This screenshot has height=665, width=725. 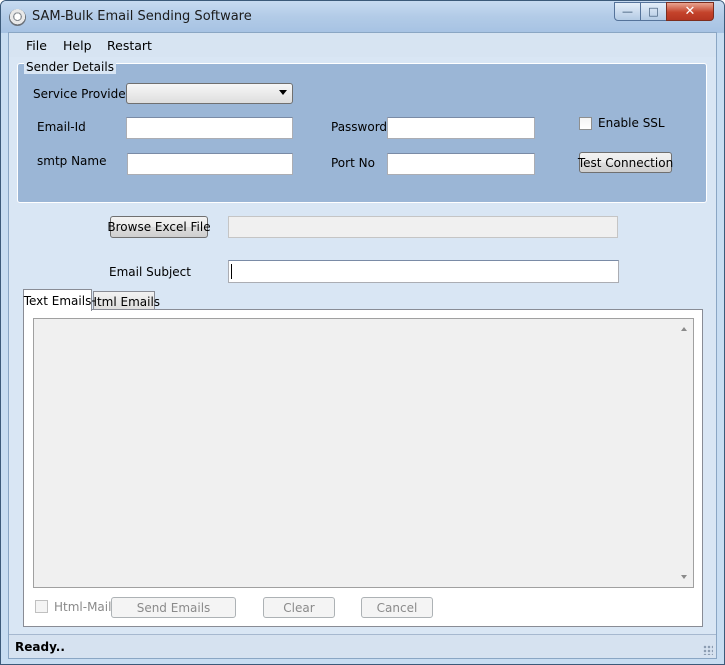 What do you see at coordinates (362, 45) in the screenshot?
I see `menu-bar: File Help Restart` at bounding box center [362, 45].